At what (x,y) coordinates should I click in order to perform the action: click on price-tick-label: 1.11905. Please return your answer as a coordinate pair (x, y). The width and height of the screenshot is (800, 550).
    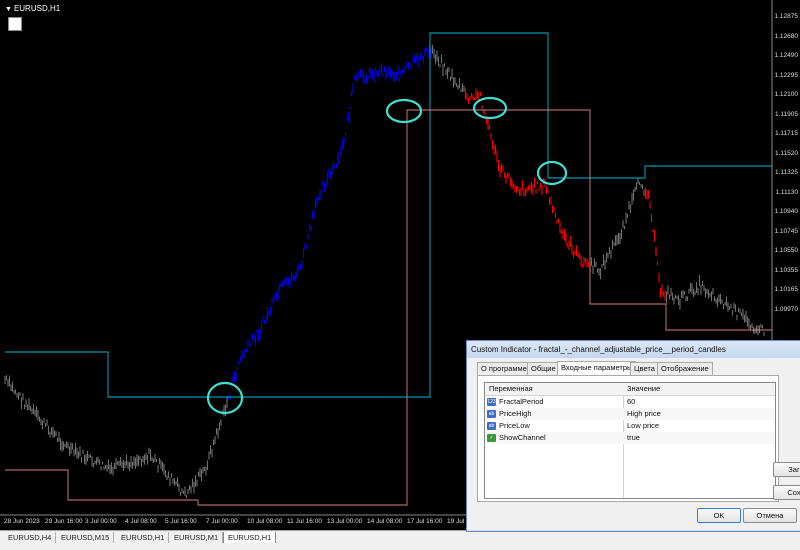
    Looking at the image, I should click on (786, 114).